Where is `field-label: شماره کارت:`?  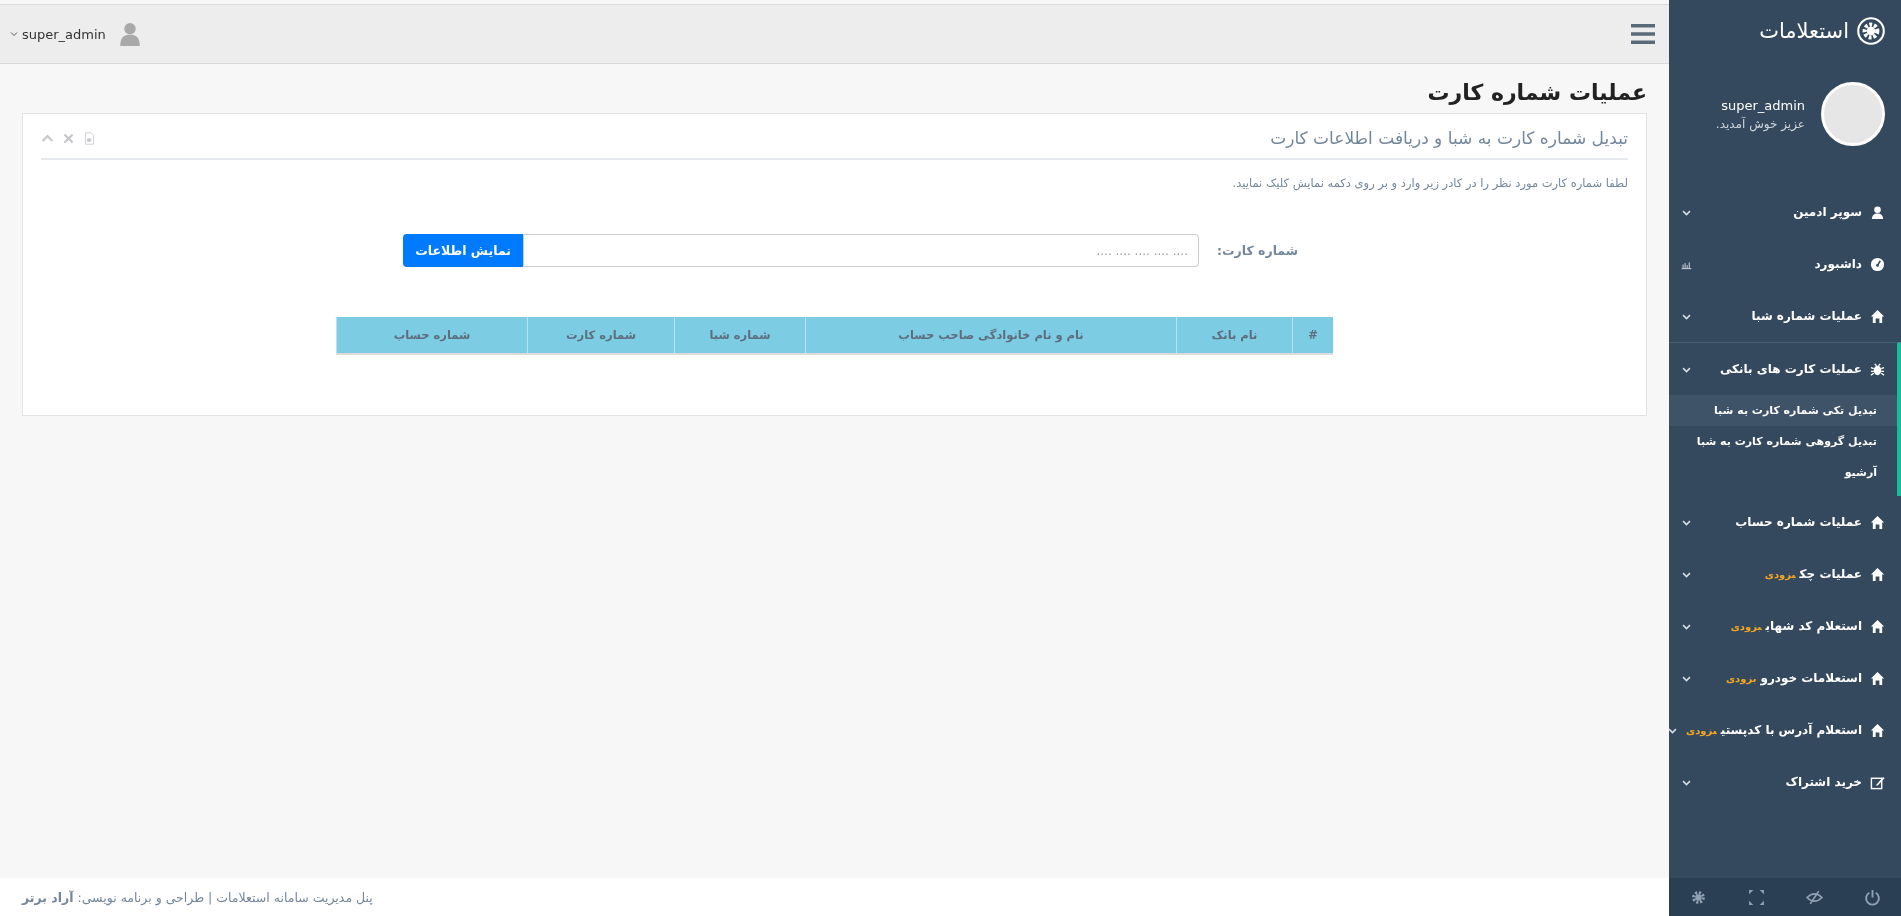 field-label: شماره کارت: is located at coordinates (1257, 250).